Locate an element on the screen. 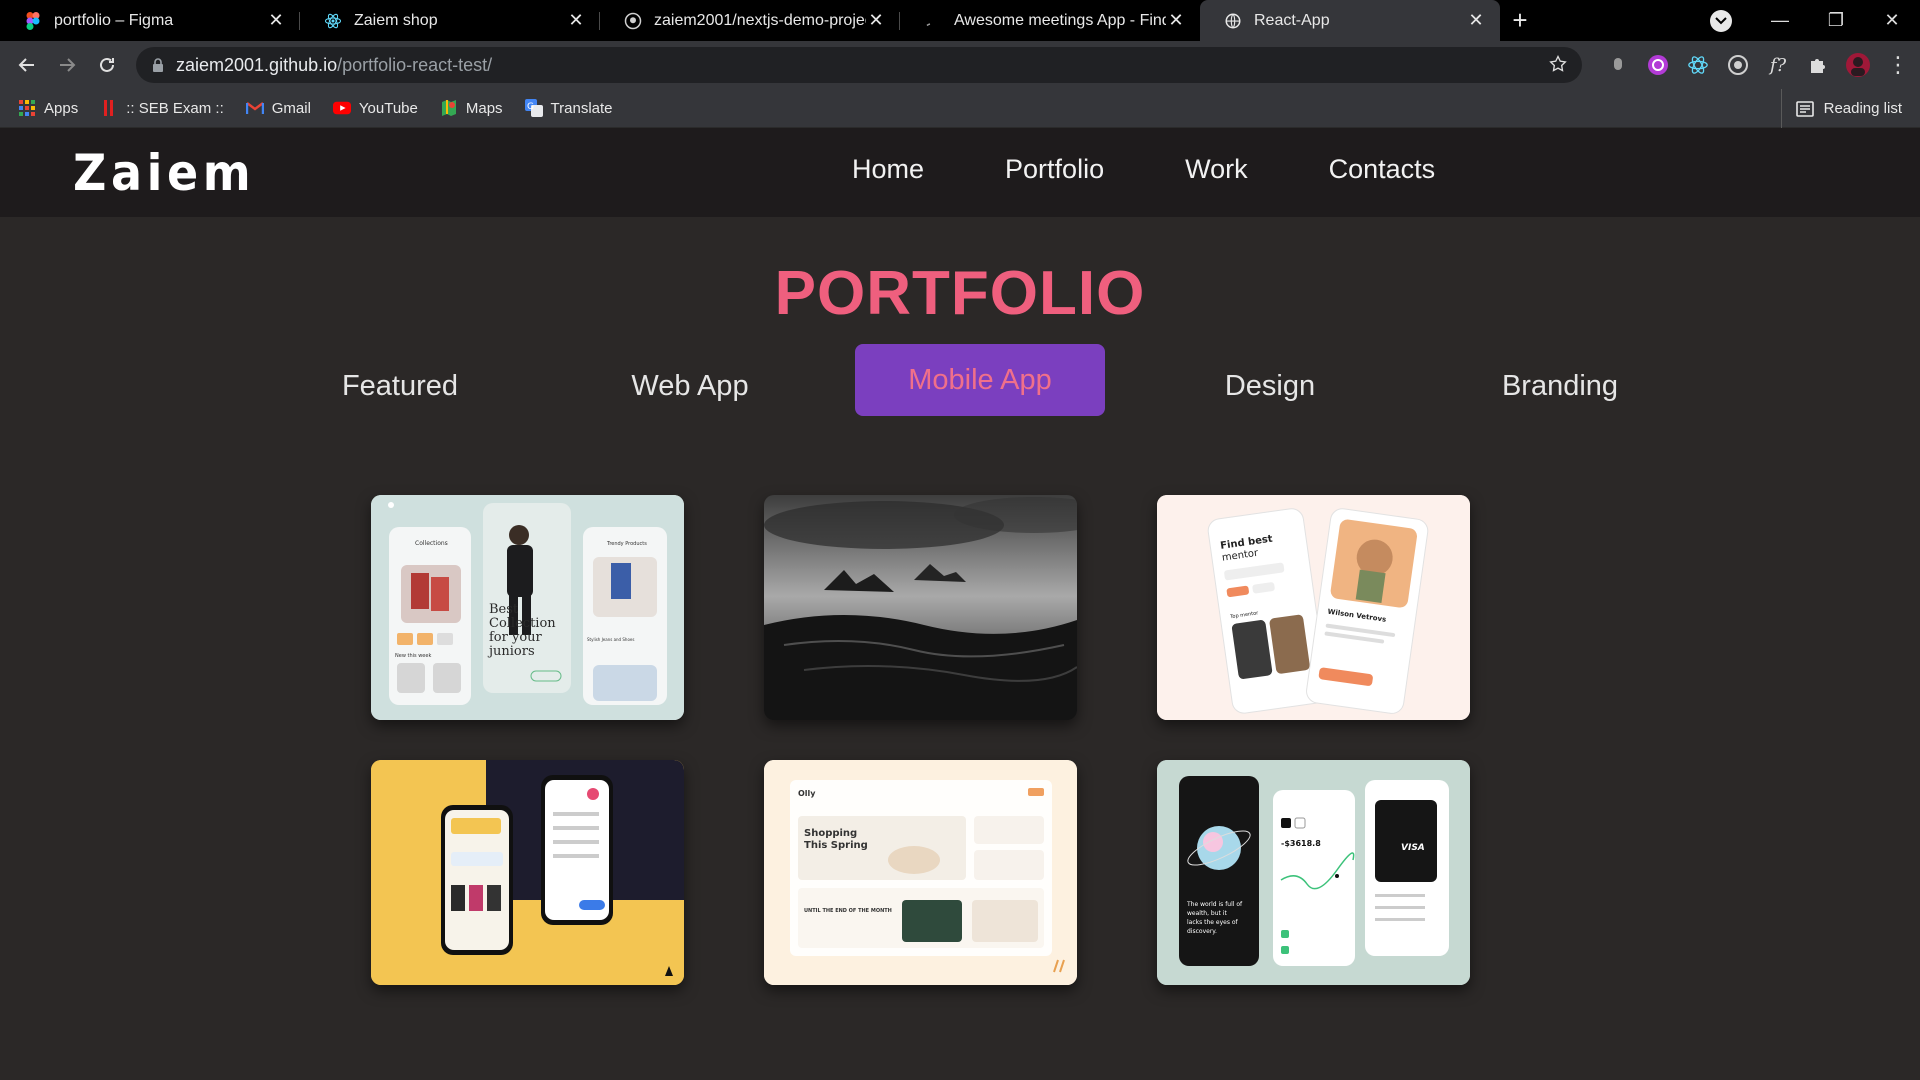  bookmark-youtube: YouTube is located at coordinates (375, 108).